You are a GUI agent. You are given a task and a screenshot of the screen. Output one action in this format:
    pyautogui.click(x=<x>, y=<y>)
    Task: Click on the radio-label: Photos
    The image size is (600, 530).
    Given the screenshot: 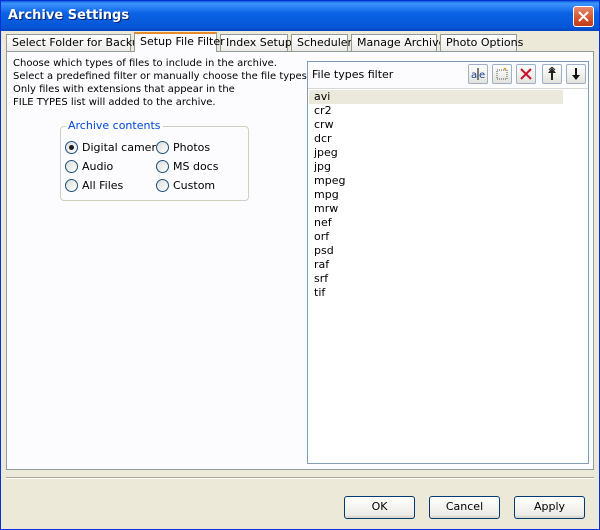 What is the action you would take?
    pyautogui.click(x=192, y=147)
    